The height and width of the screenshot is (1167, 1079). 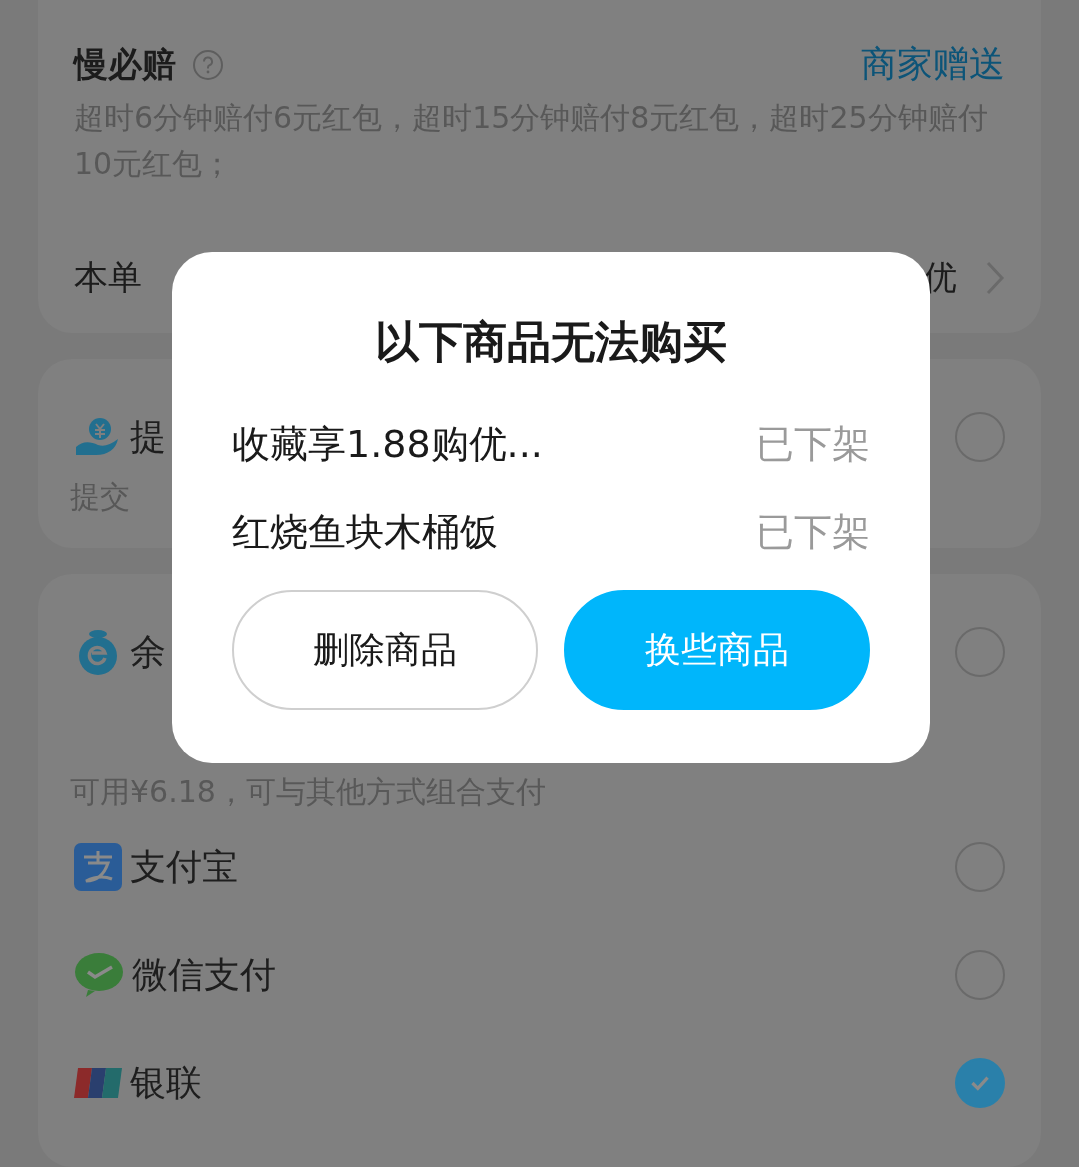 What do you see at coordinates (98, 1083) in the screenshot?
I see `bank-card-icon` at bounding box center [98, 1083].